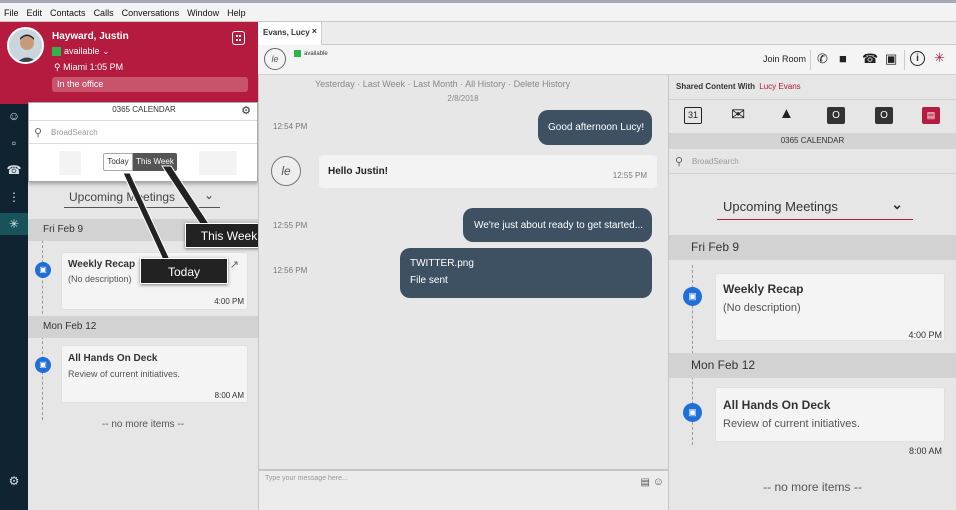 This screenshot has height=510, width=956. I want to click on join-room-button: Join Room, so click(784, 59).